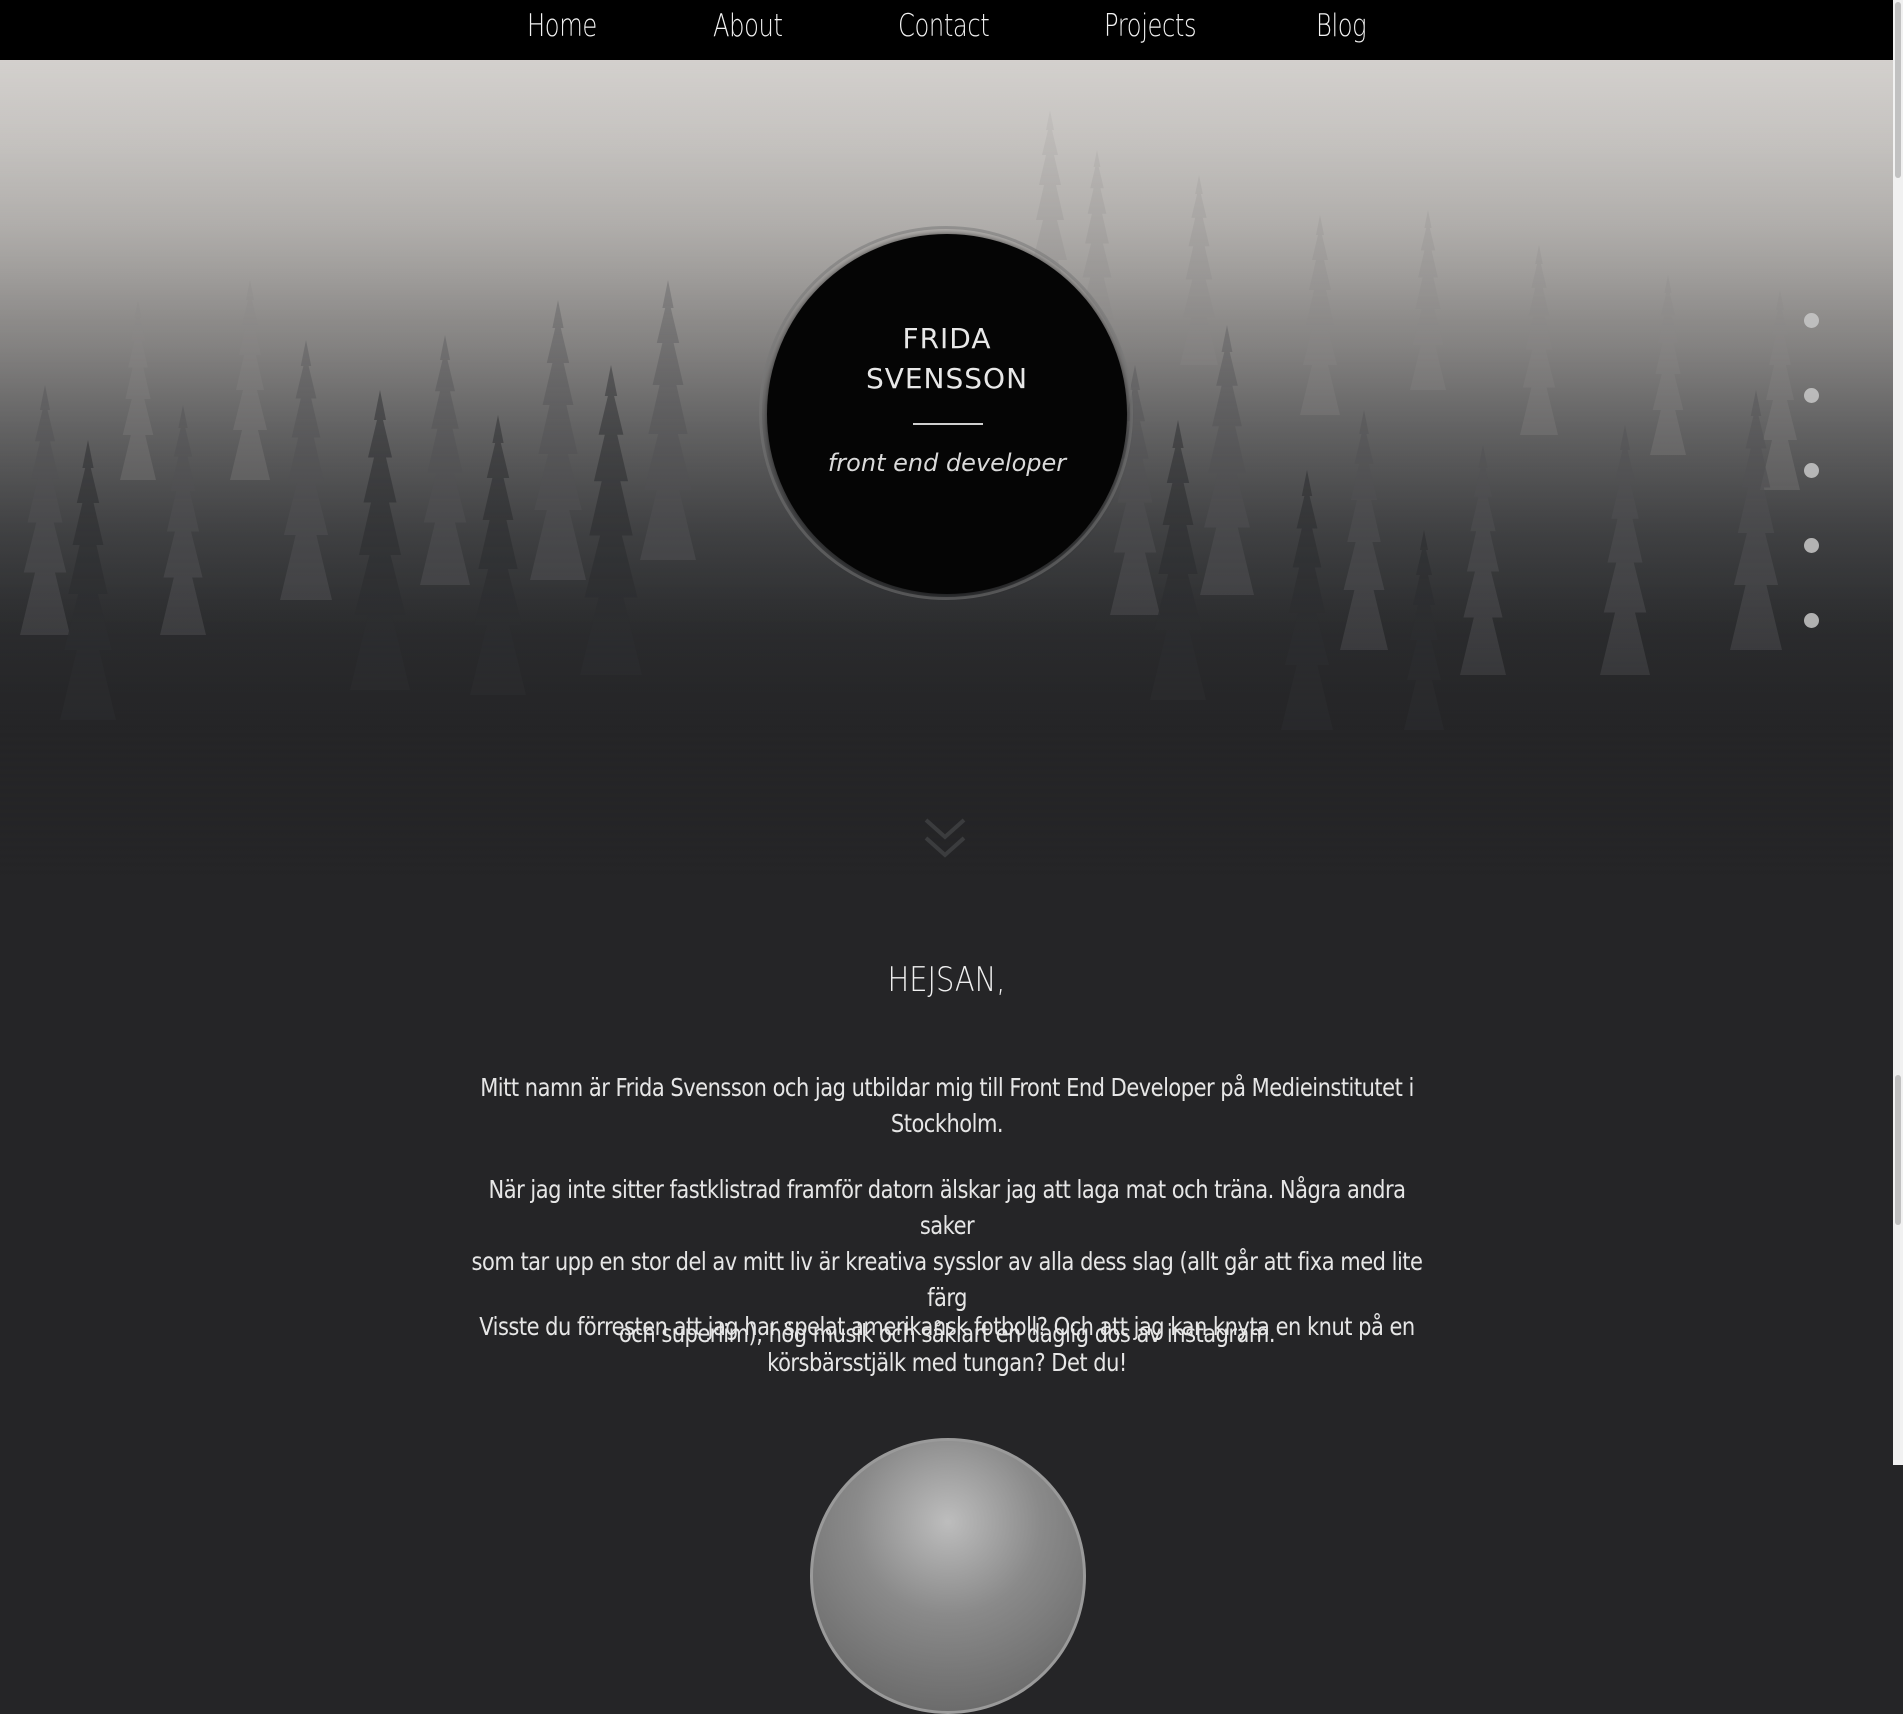 The image size is (1903, 1714). I want to click on profile-photo, so click(948, 1576).